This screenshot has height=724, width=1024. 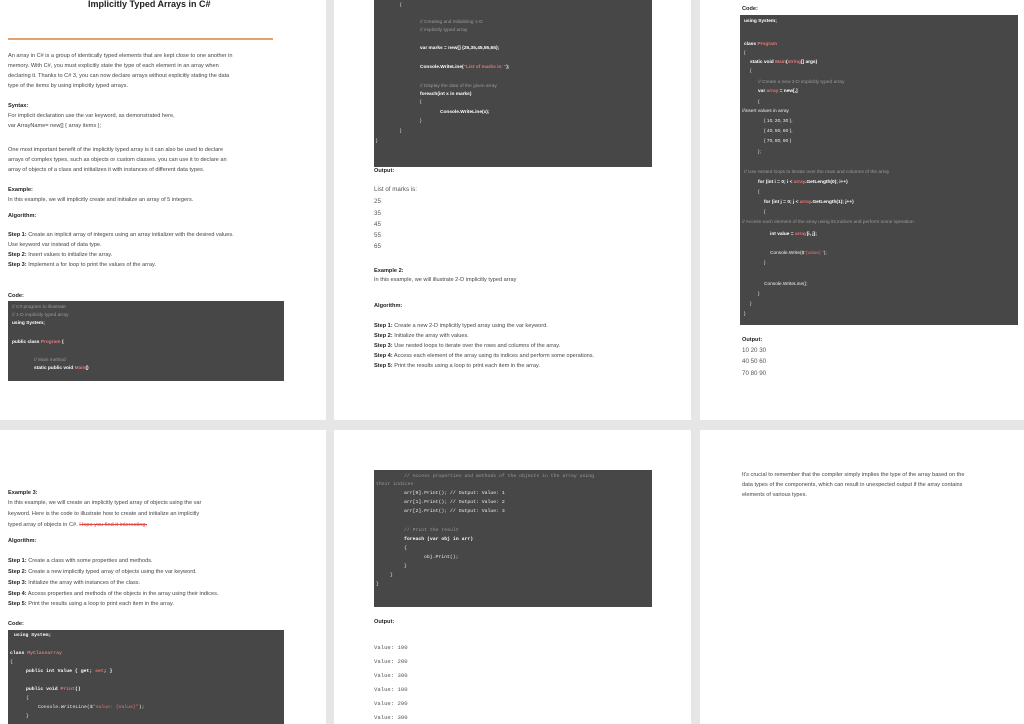 What do you see at coordinates (395, 484) in the screenshot?
I see `code-line: their indices` at bounding box center [395, 484].